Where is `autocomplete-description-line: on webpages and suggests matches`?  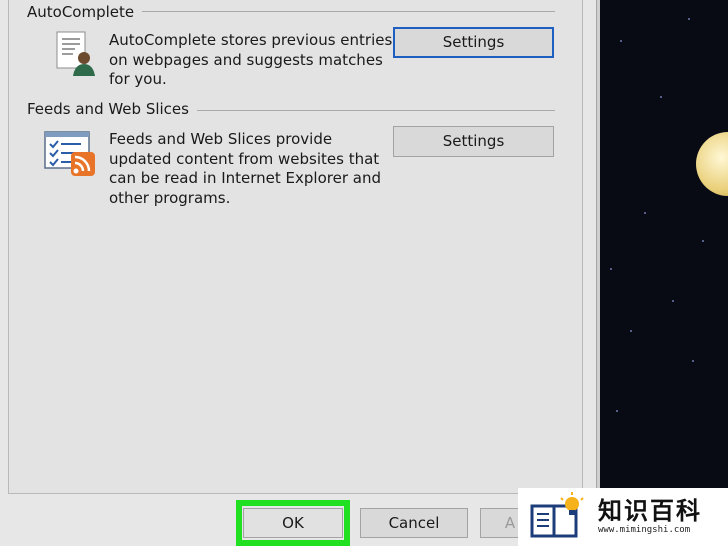 autocomplete-description-line: on webpages and suggests matches is located at coordinates (246, 59).